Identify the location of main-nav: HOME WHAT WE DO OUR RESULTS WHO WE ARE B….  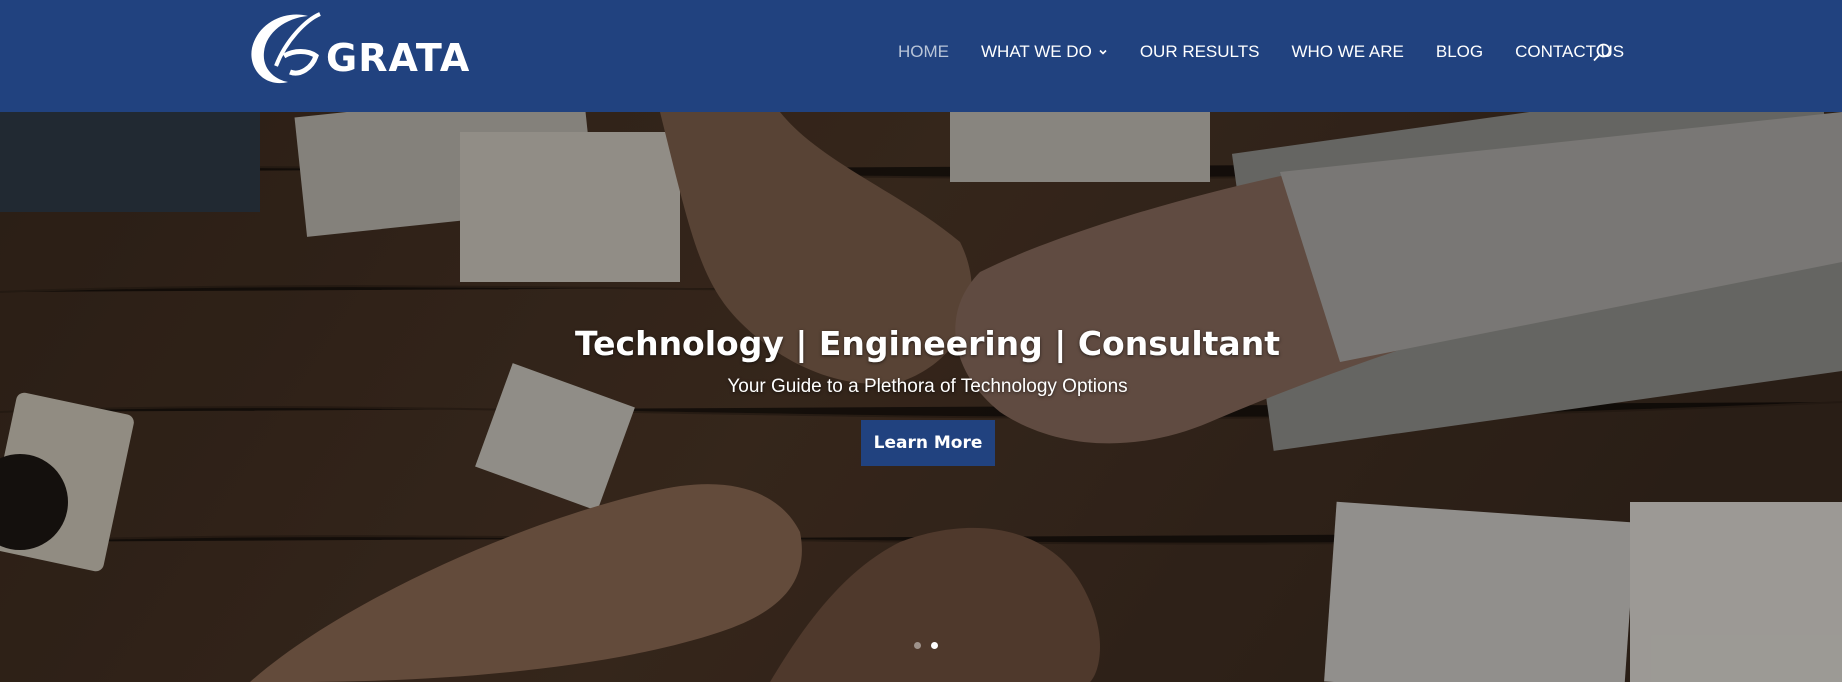
(1277, 52).